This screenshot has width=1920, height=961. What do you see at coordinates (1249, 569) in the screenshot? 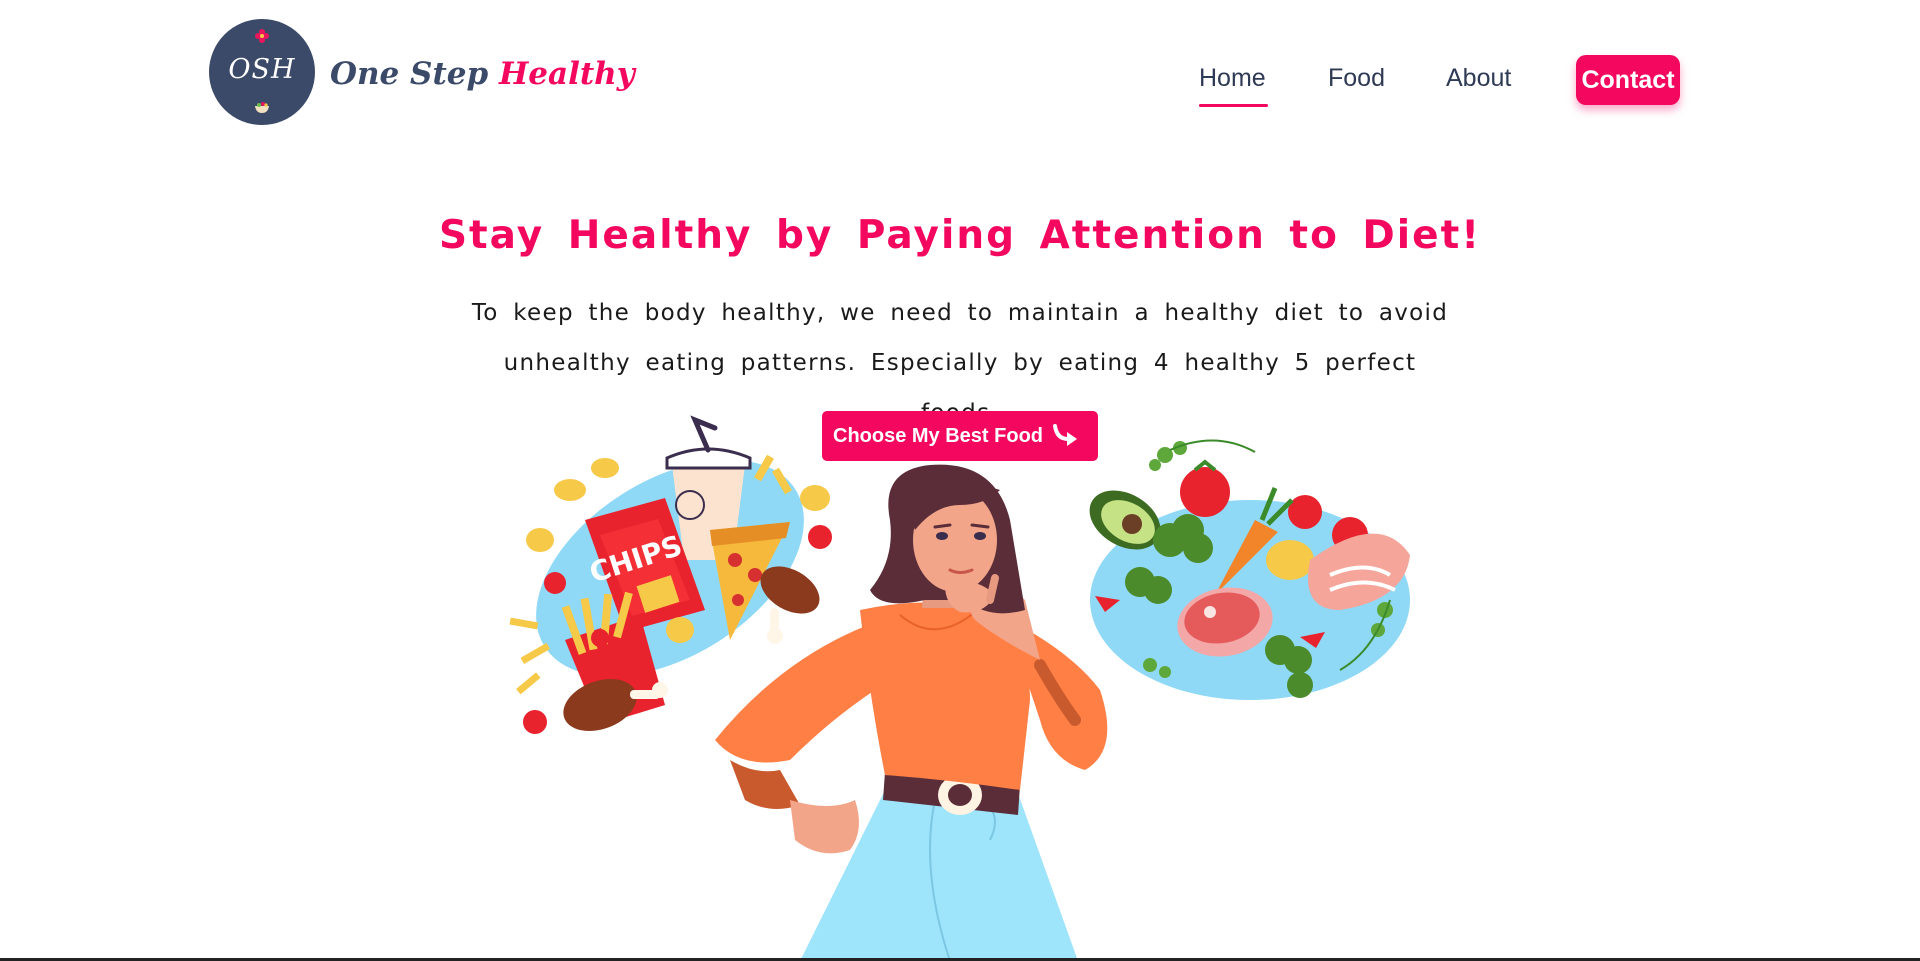
I see `healthy-food-plate` at bounding box center [1249, 569].